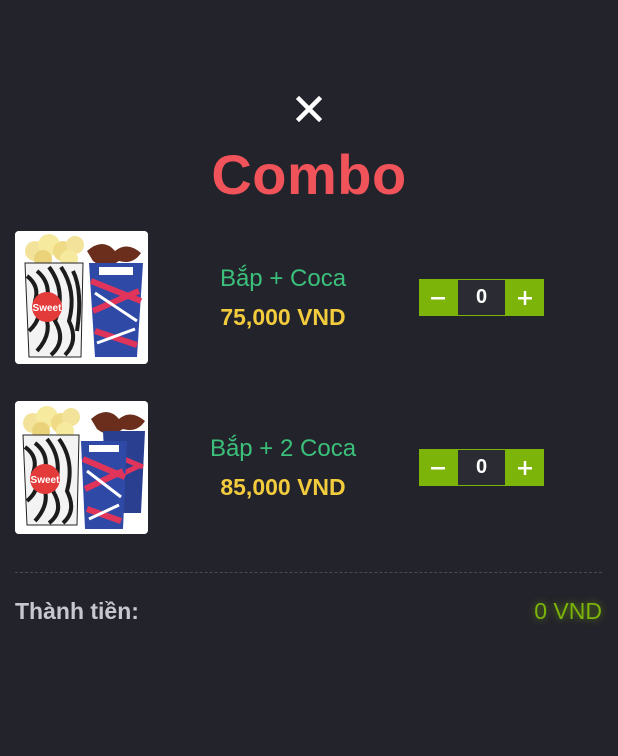 This screenshot has width=618, height=756. Describe the element at coordinates (283, 316) in the screenshot. I see `combo-price: 75,000 VND` at that location.